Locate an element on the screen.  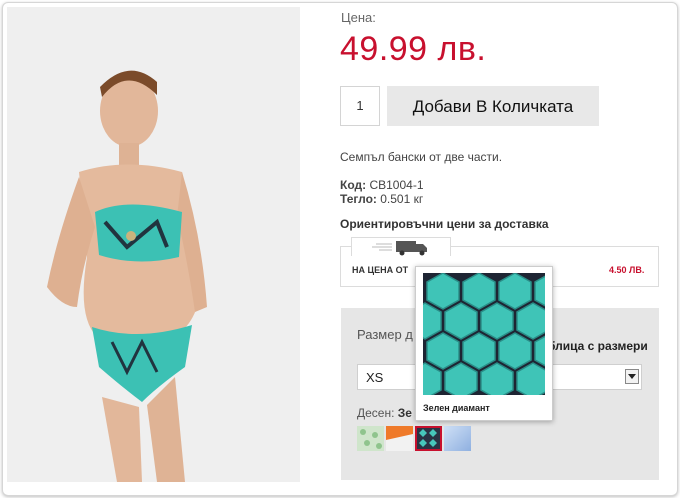
swatch-blue-gradient is located at coordinates (457, 438).